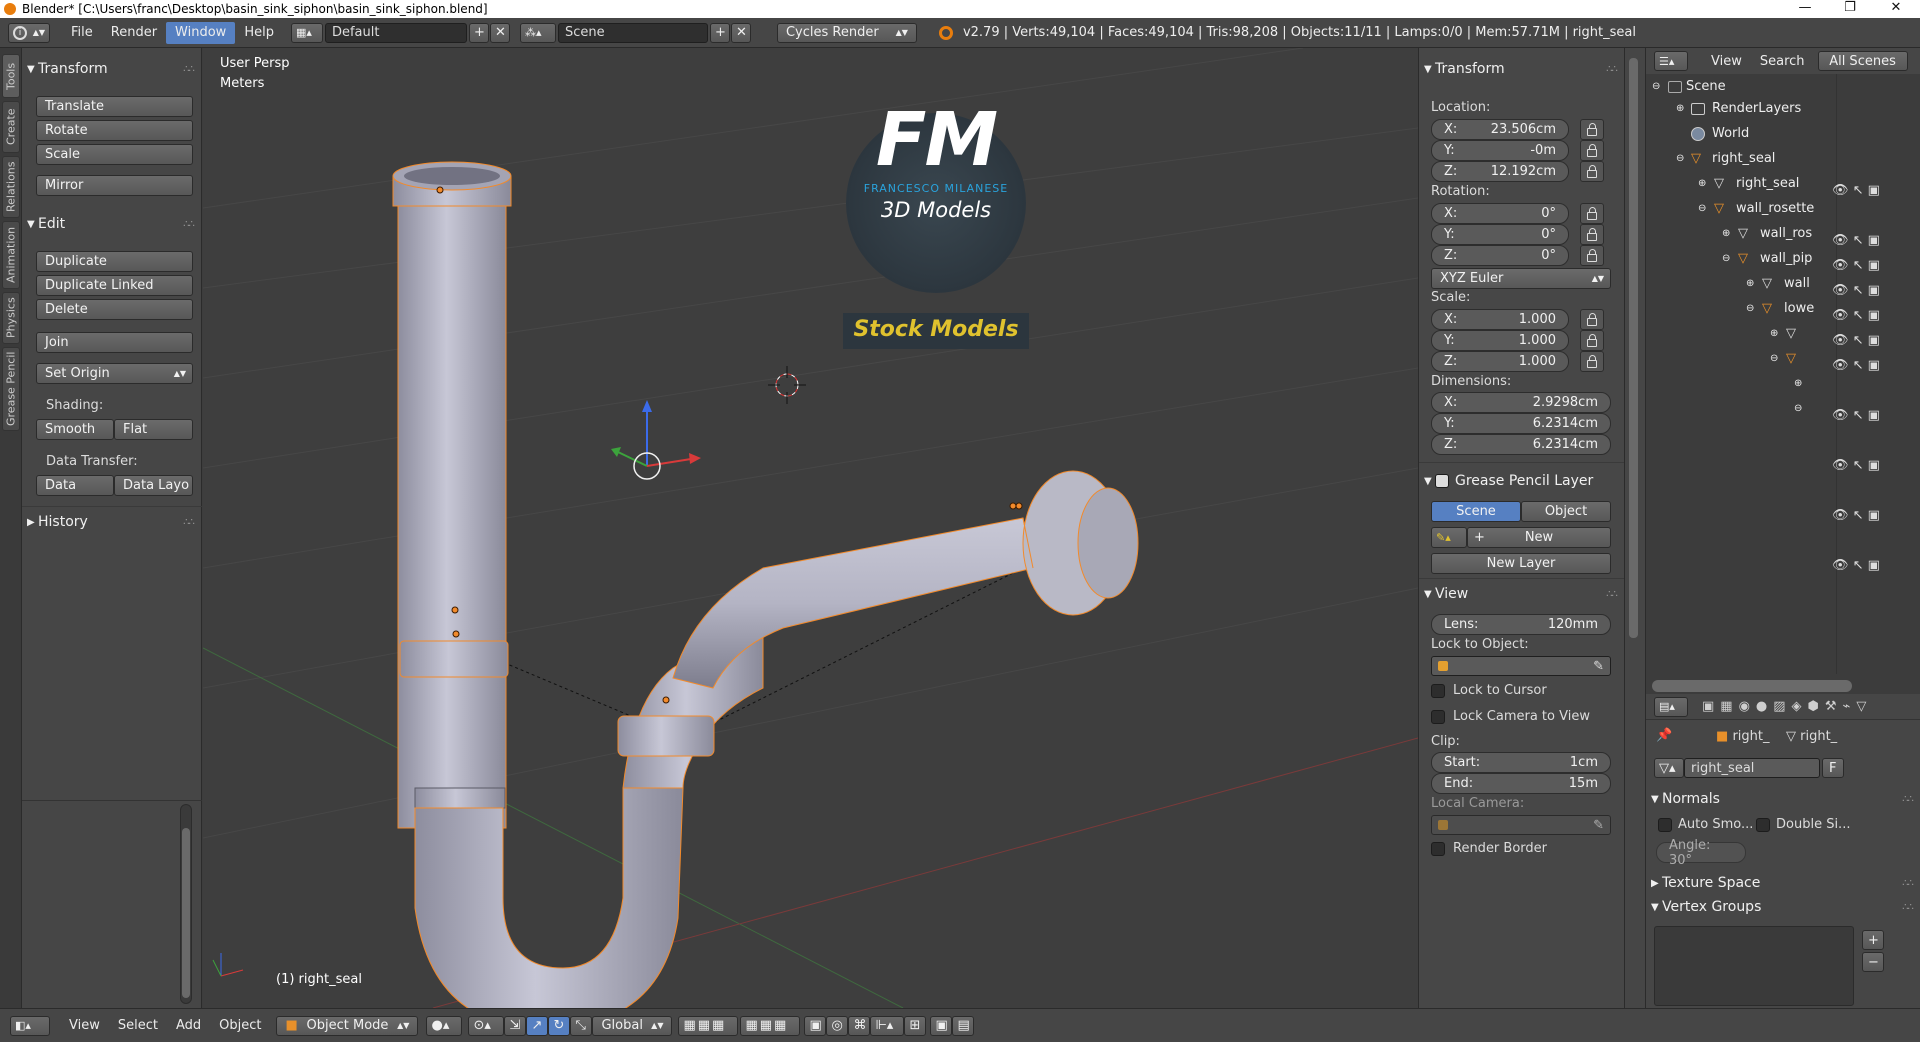 The height and width of the screenshot is (1042, 1920). I want to click on transform-panel-header: ▼ Transform ∴∴, so click(112, 69).